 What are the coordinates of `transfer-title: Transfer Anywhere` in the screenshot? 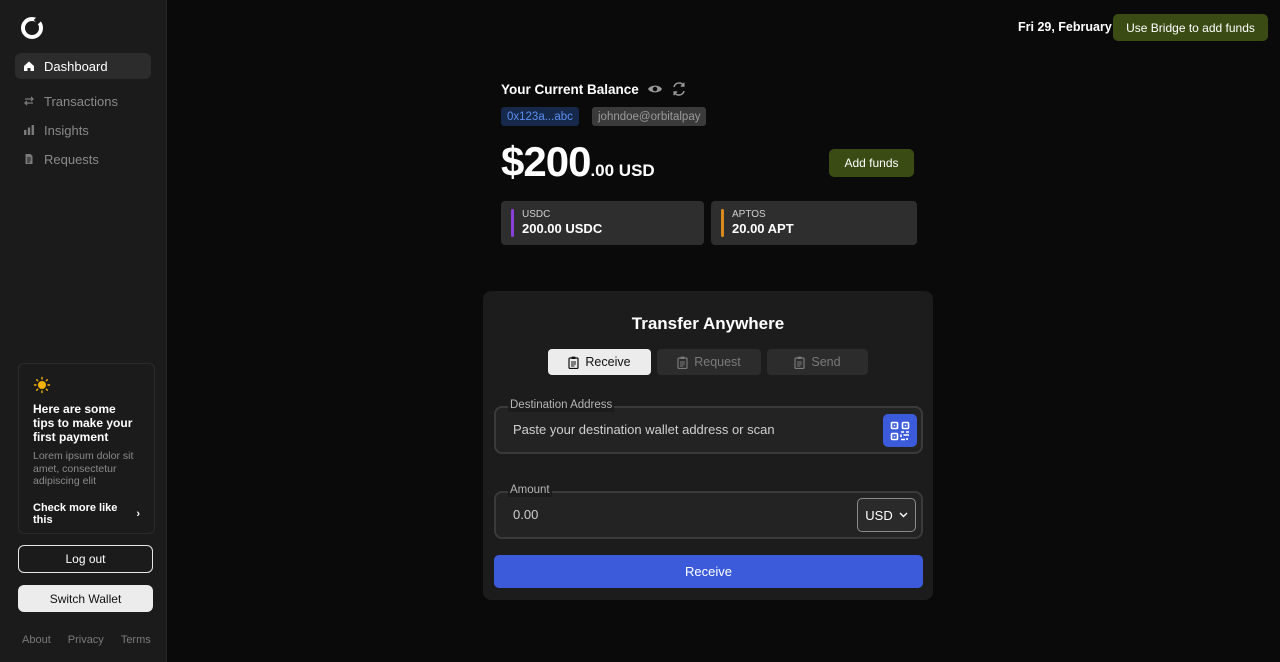 It's located at (708, 323).